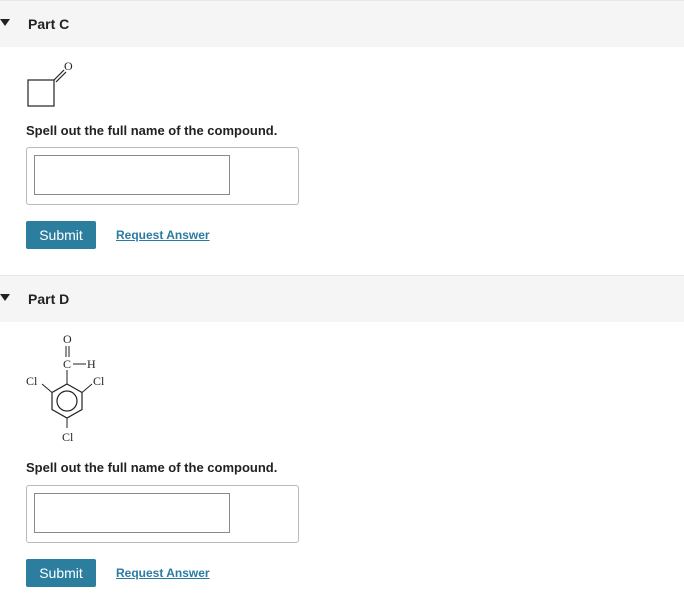 This screenshot has height=603, width=684. Describe the element at coordinates (132, 513) in the screenshot. I see `part-d-answer-input` at that location.